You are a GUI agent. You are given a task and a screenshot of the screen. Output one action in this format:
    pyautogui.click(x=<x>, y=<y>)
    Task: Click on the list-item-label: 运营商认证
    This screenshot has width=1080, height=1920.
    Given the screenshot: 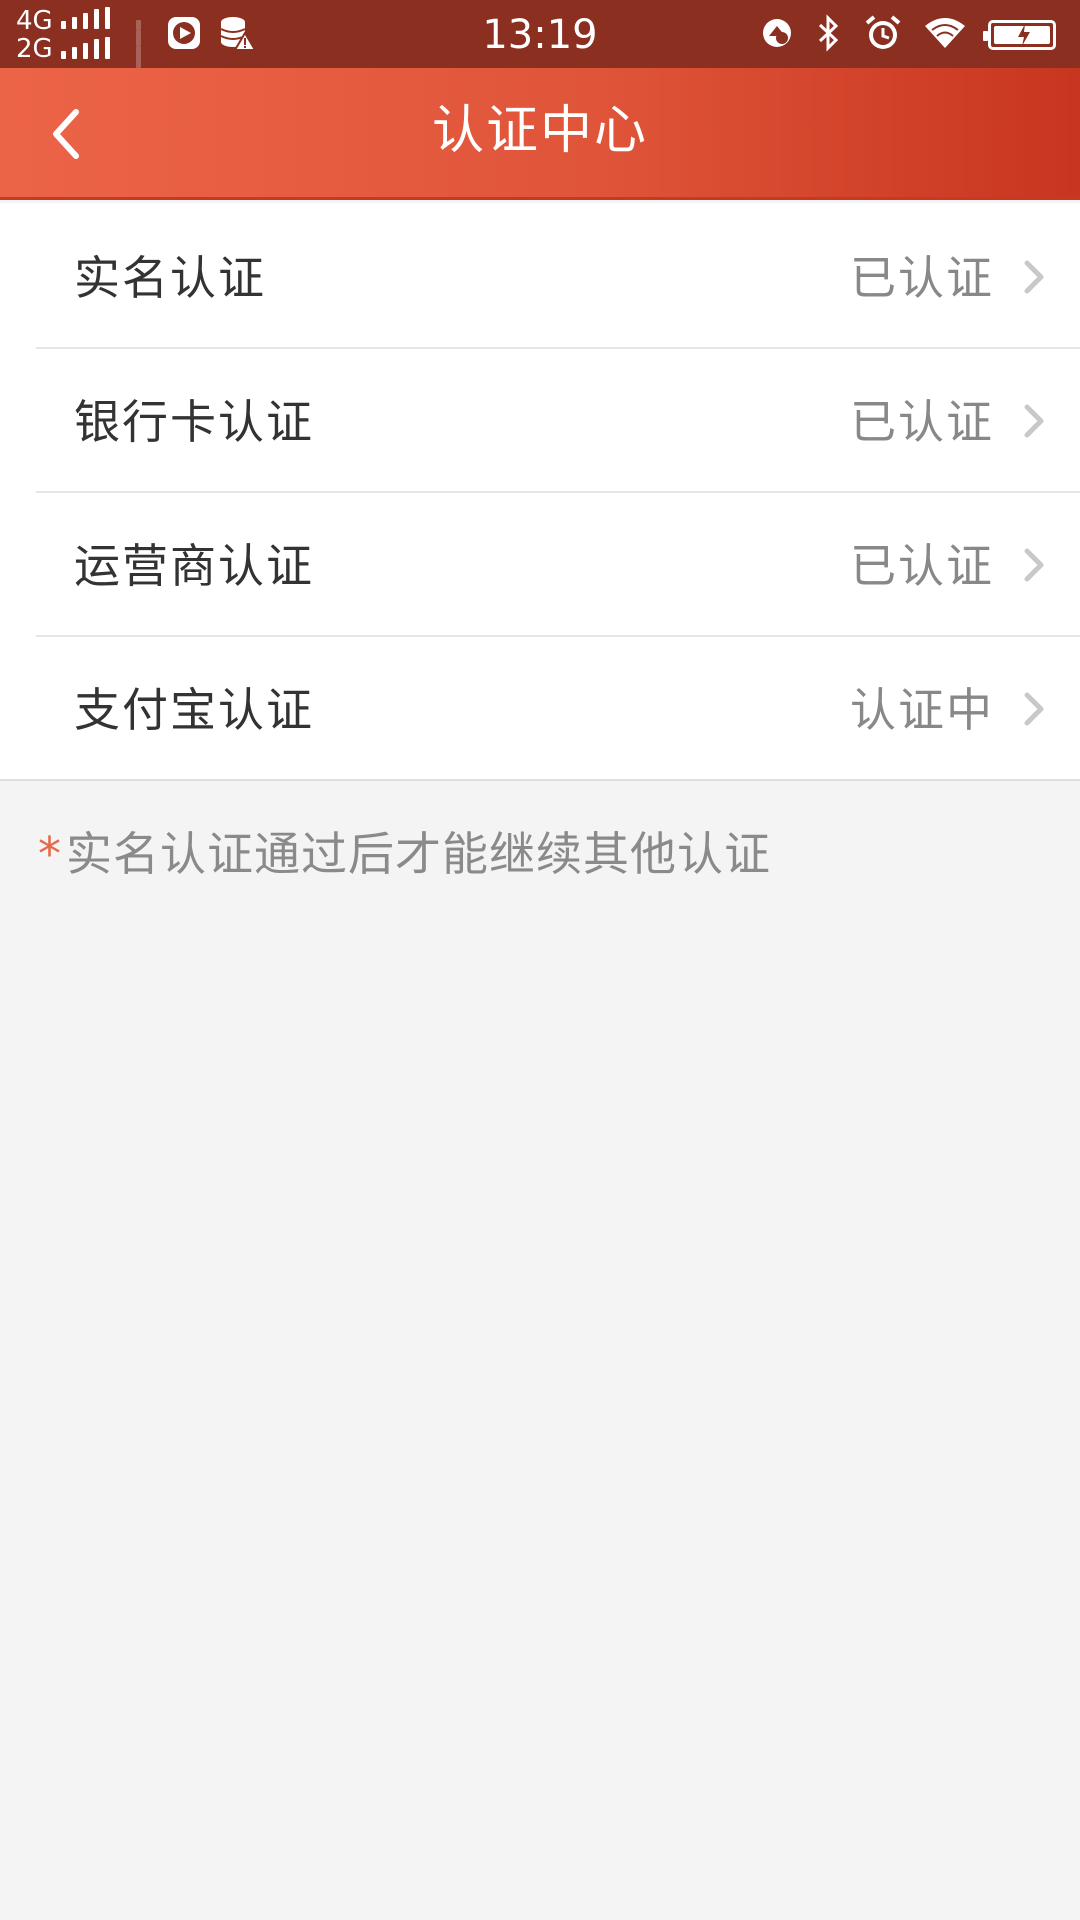 What is the action you would take?
    pyautogui.click(x=194, y=566)
    